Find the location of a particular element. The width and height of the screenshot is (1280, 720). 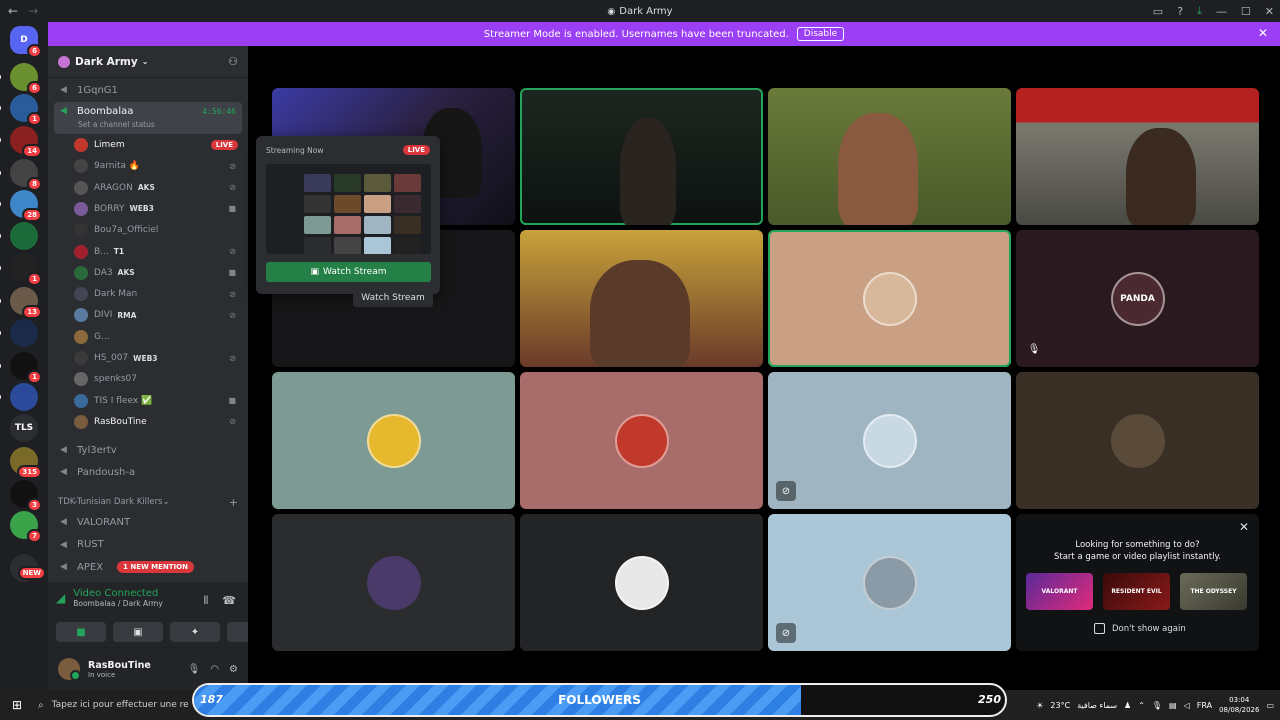

video-tile-avatar-11: ⊘ is located at coordinates (889, 440).